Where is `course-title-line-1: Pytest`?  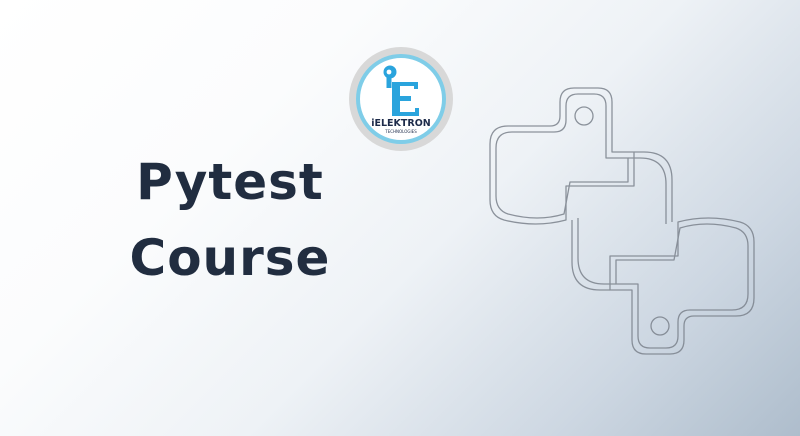
course-title-line-1: Pytest is located at coordinates (230, 182).